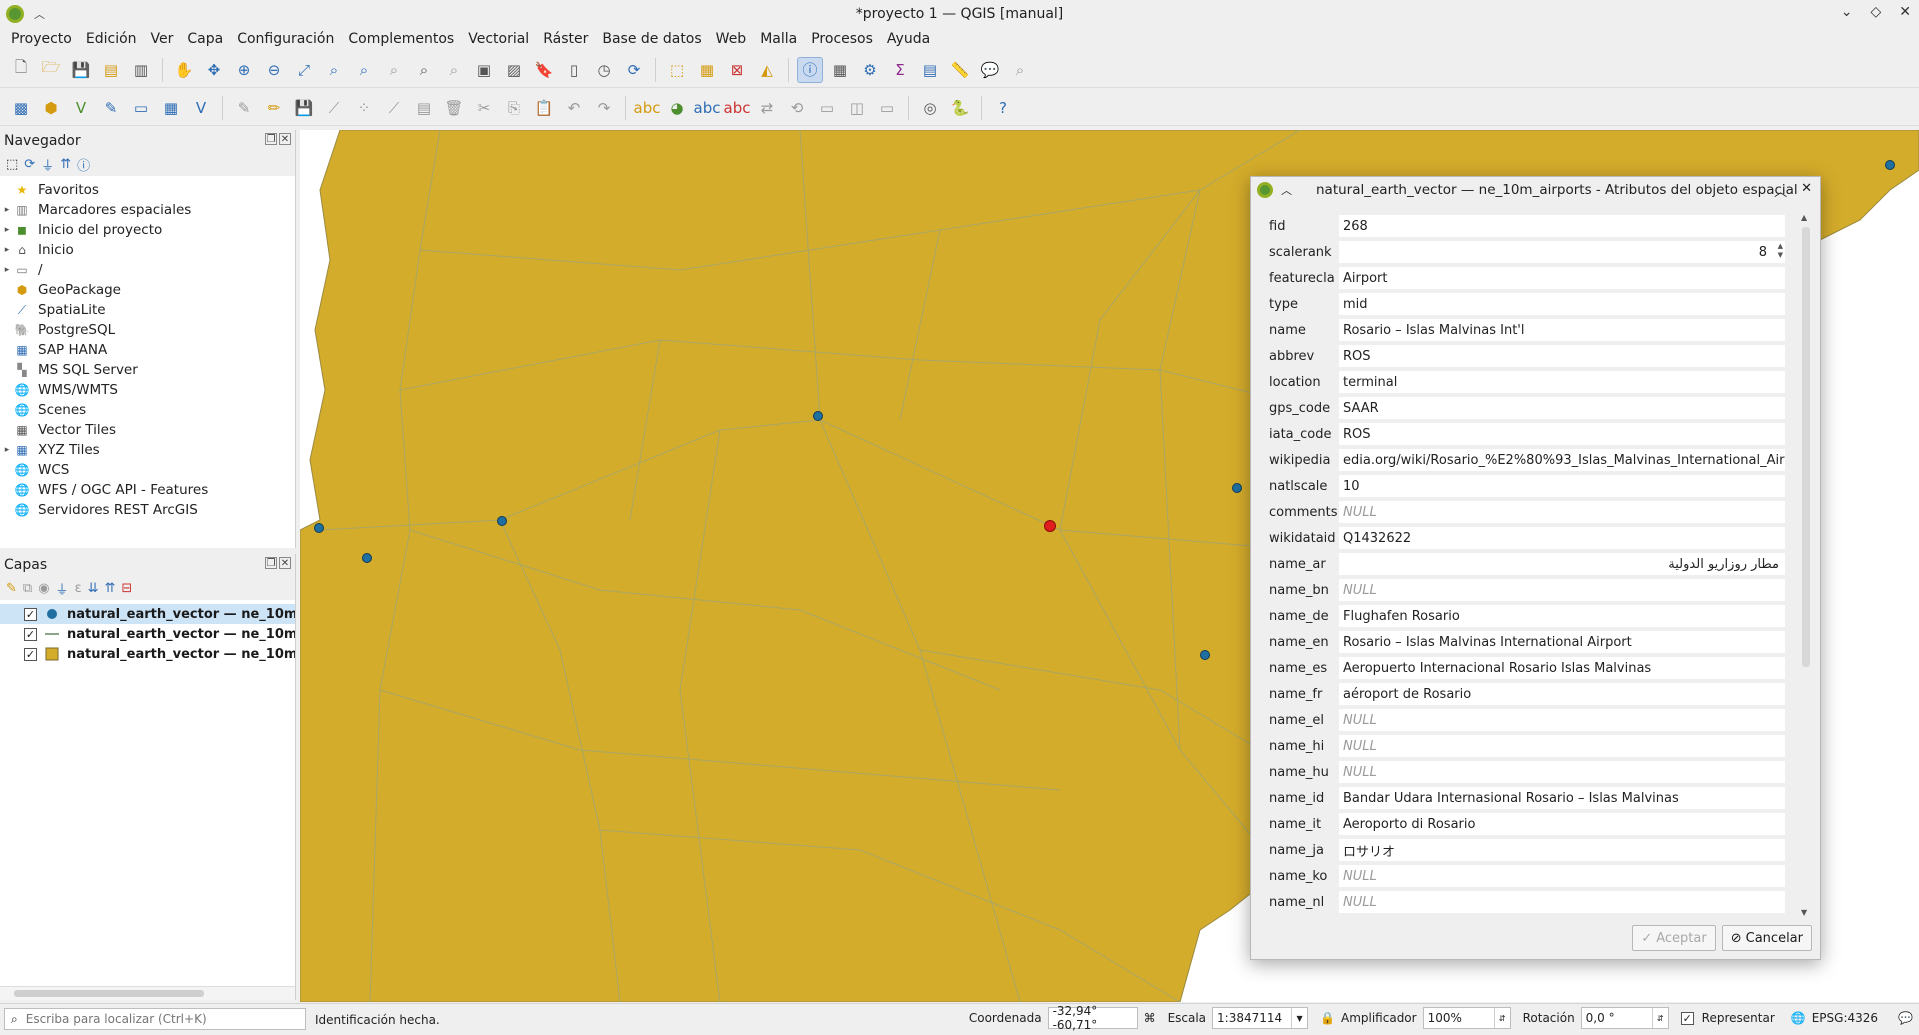 This screenshot has width=1919, height=1035. Describe the element at coordinates (887, 108) in the screenshot. I see `label-properties-icon: ▭` at that location.